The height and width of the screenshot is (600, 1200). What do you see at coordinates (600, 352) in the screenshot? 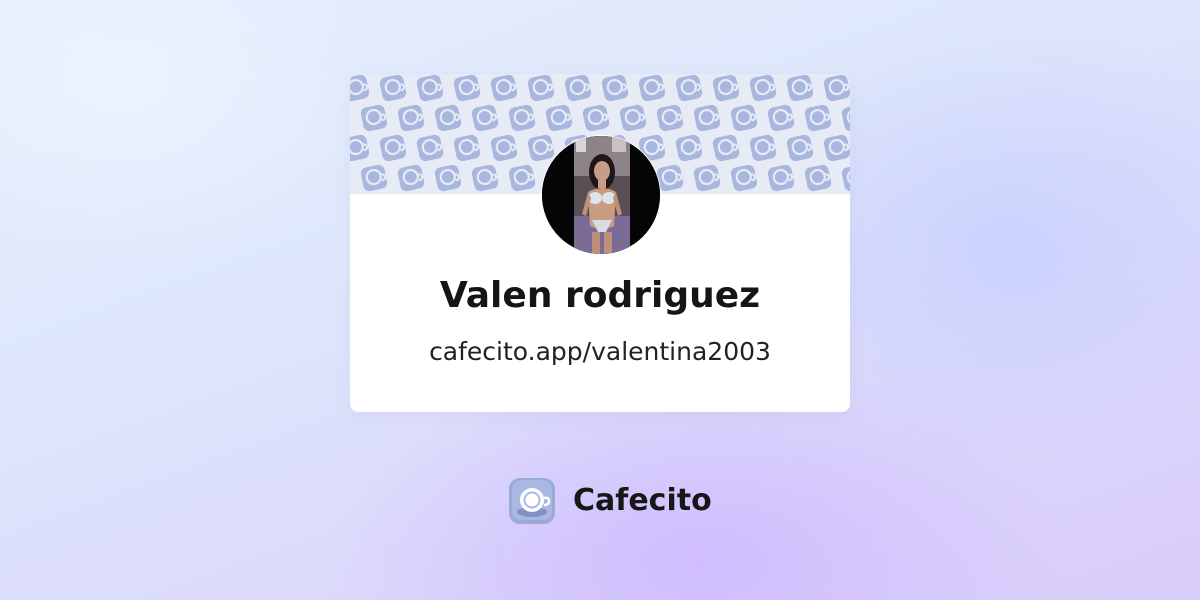
I see `profile-url: cafecito.app/valentina2003` at bounding box center [600, 352].